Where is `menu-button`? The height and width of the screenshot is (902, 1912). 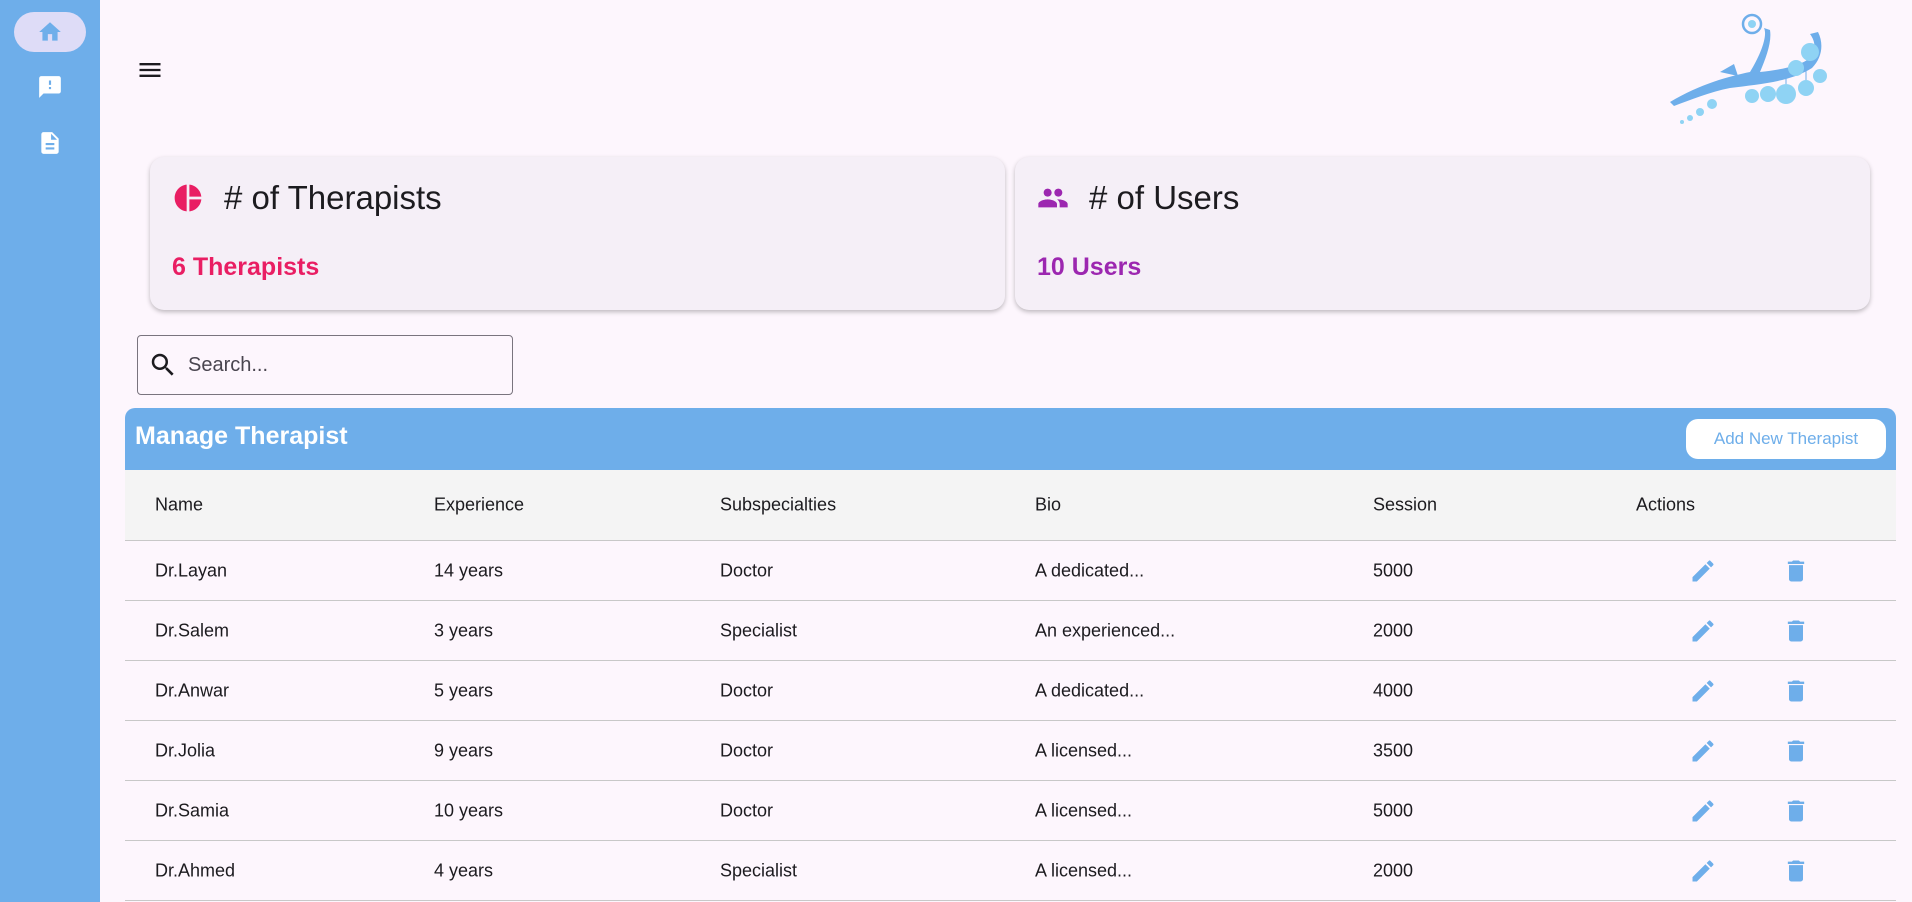 menu-button is located at coordinates (150, 70).